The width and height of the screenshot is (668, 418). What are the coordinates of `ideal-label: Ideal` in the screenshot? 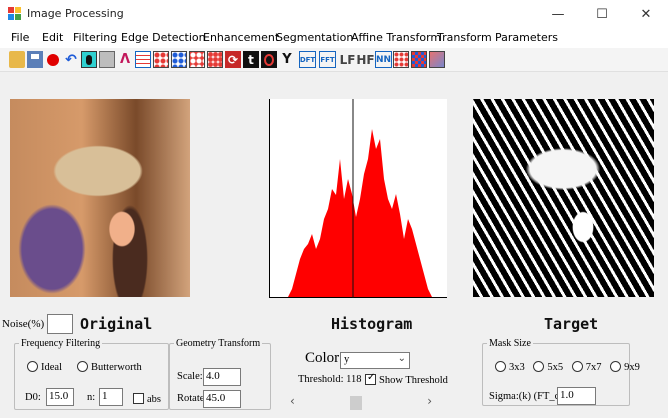 It's located at (51, 367).